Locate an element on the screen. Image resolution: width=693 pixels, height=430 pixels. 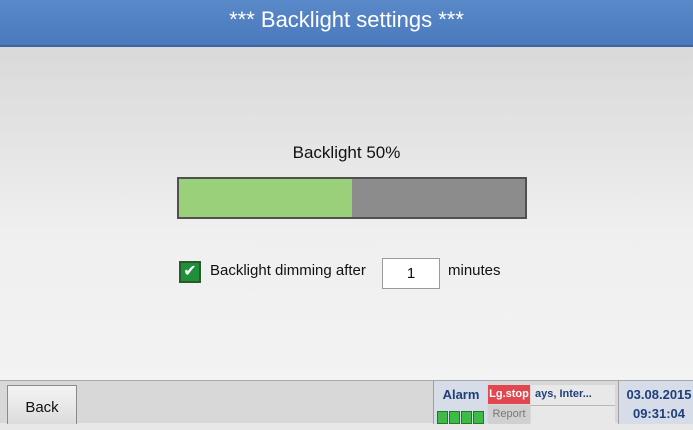
page-title: *** Backlight settings *** is located at coordinates (346, 19).